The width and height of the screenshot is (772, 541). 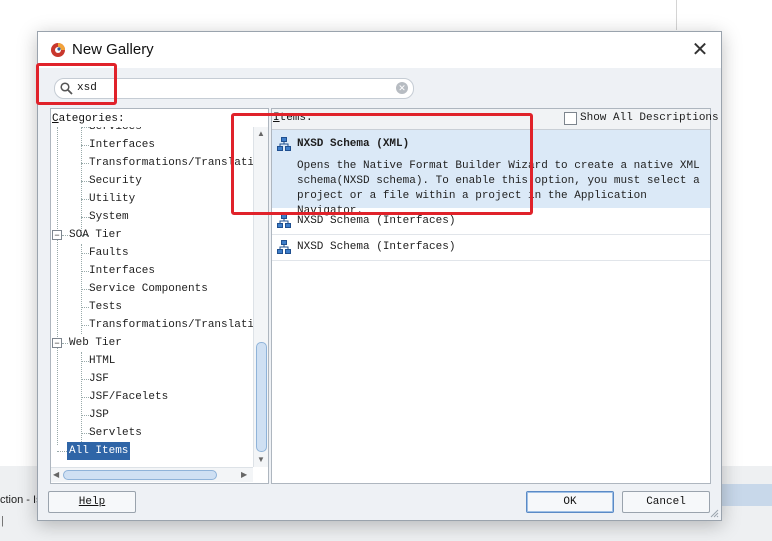 I want to click on tree-item-jsf-facelets: JSF/Facelets, so click(x=128, y=397).